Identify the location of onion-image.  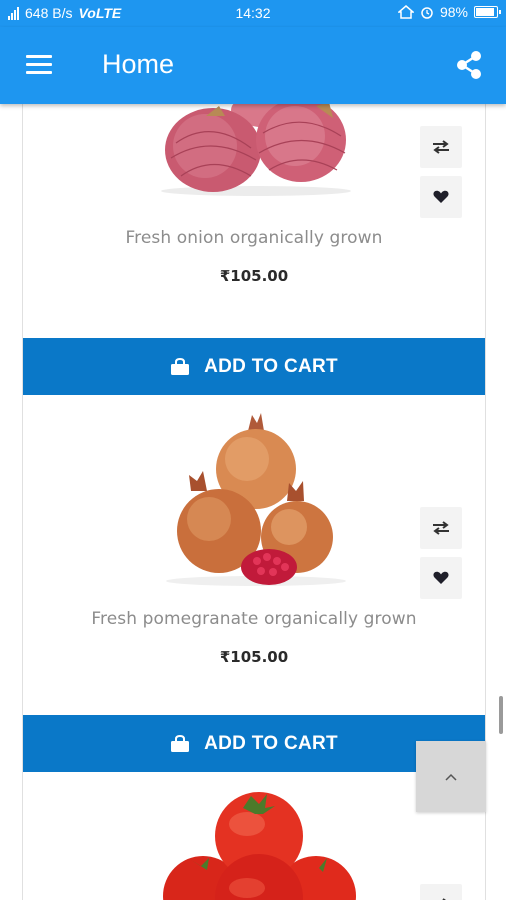
(256, 148).